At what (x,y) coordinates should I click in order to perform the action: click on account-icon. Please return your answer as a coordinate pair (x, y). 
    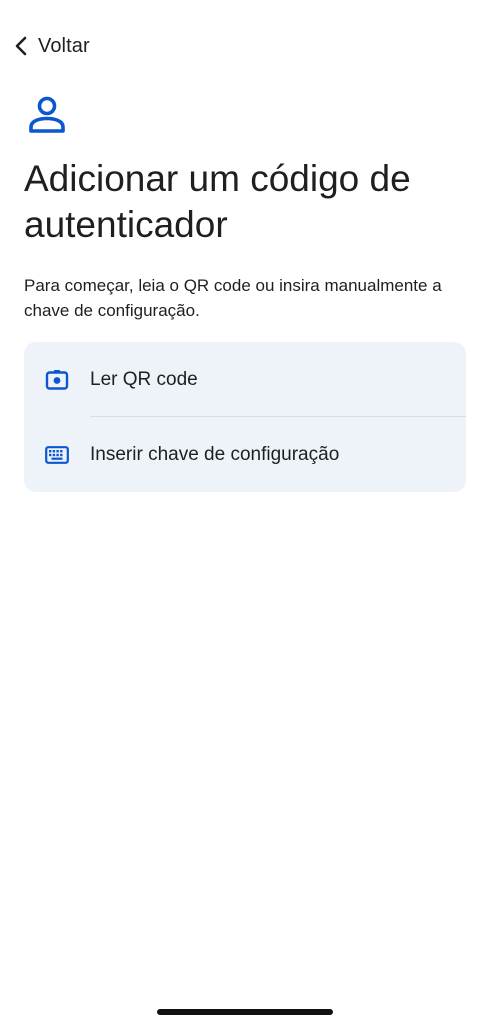
    Looking at the image, I should click on (47, 115).